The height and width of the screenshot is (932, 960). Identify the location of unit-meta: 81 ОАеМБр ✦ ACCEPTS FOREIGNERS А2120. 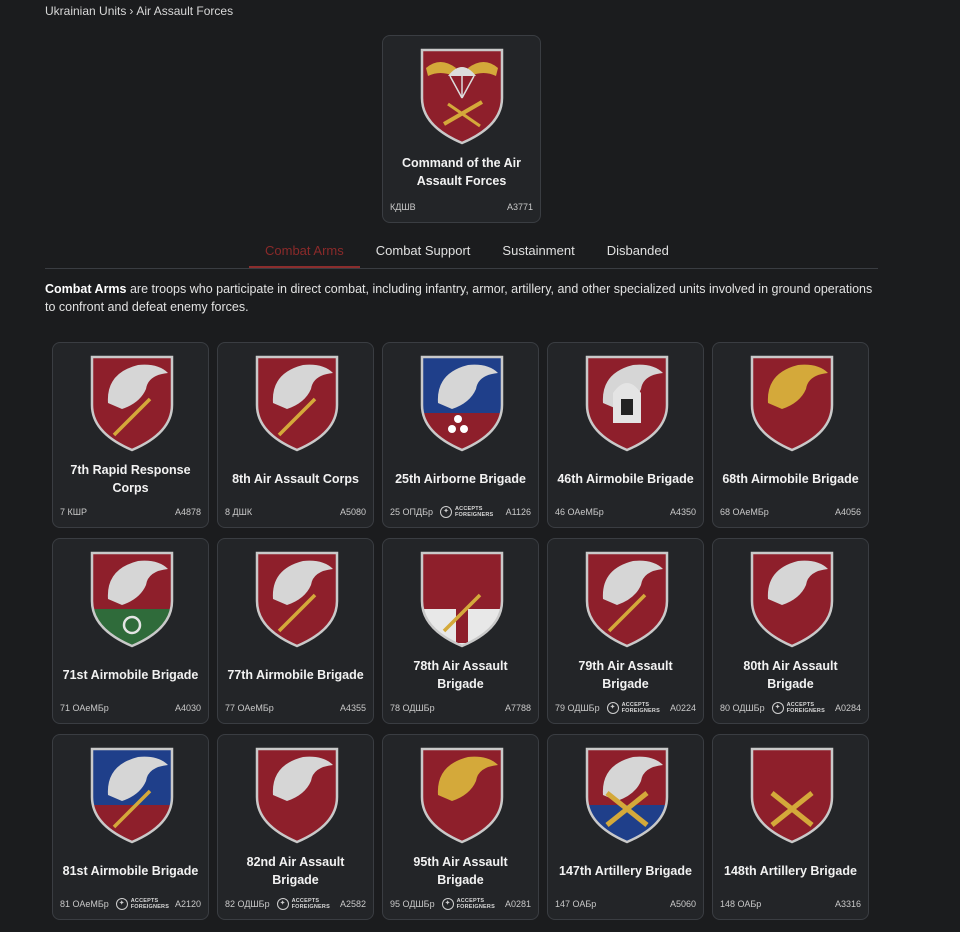
(130, 904).